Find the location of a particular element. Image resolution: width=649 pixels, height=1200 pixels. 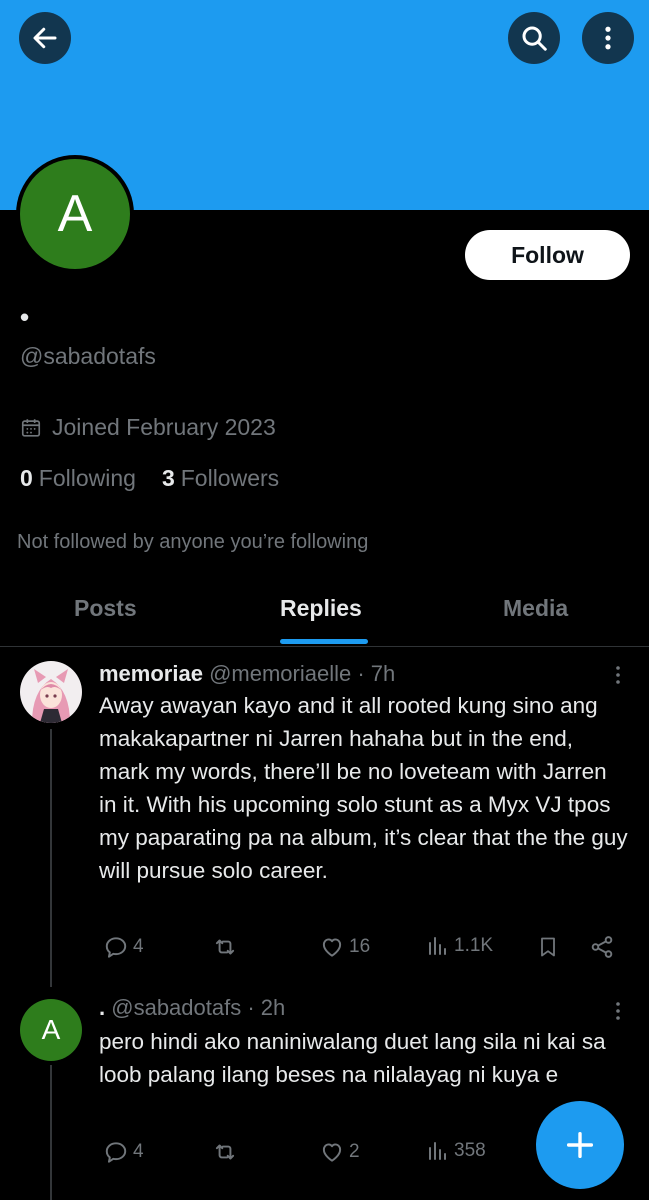

post-header: . @sabadotafs · 2h is located at coordinates (192, 1008).